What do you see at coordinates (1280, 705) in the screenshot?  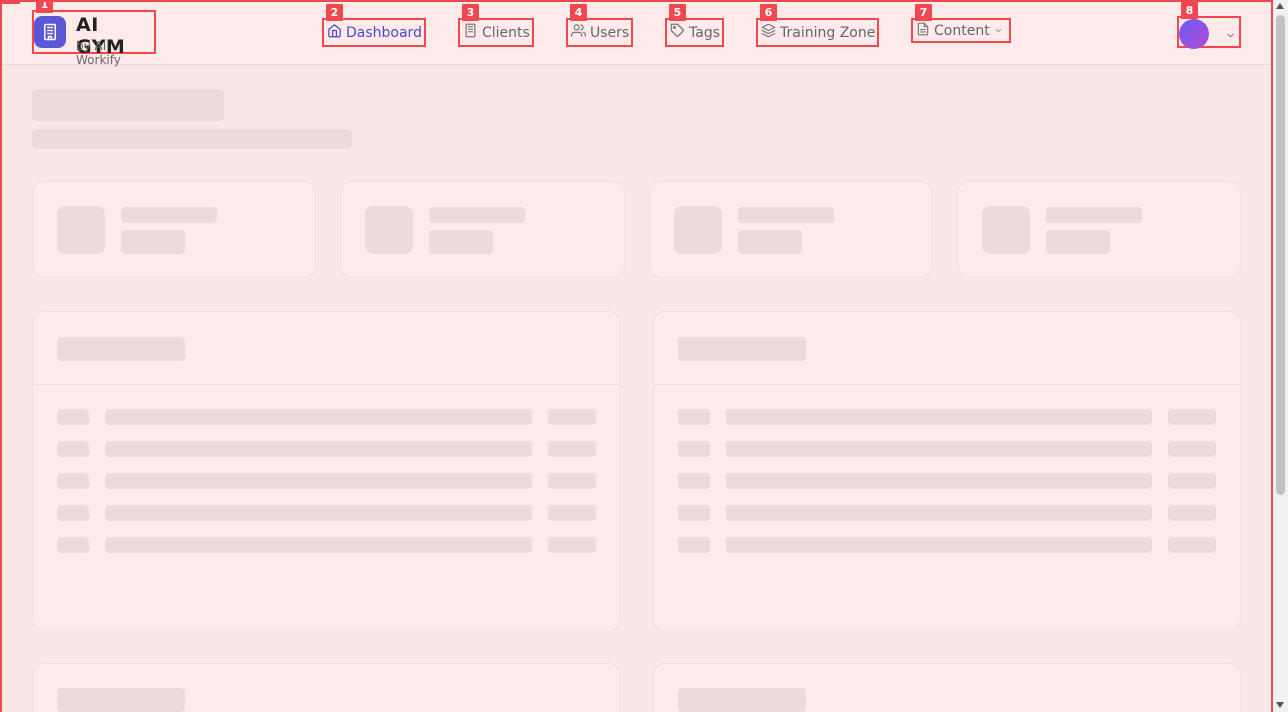 I see `scroll-down-icon` at bounding box center [1280, 705].